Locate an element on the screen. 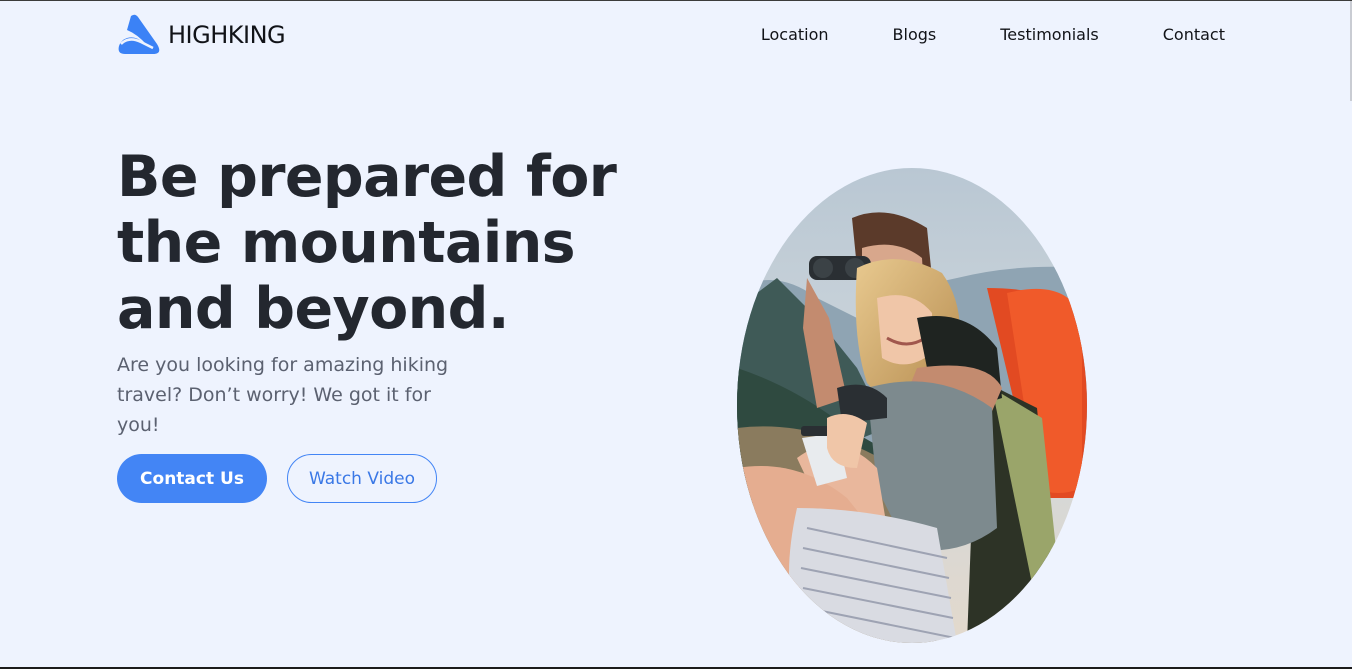  brand-name: HIGHKING is located at coordinates (227, 35).